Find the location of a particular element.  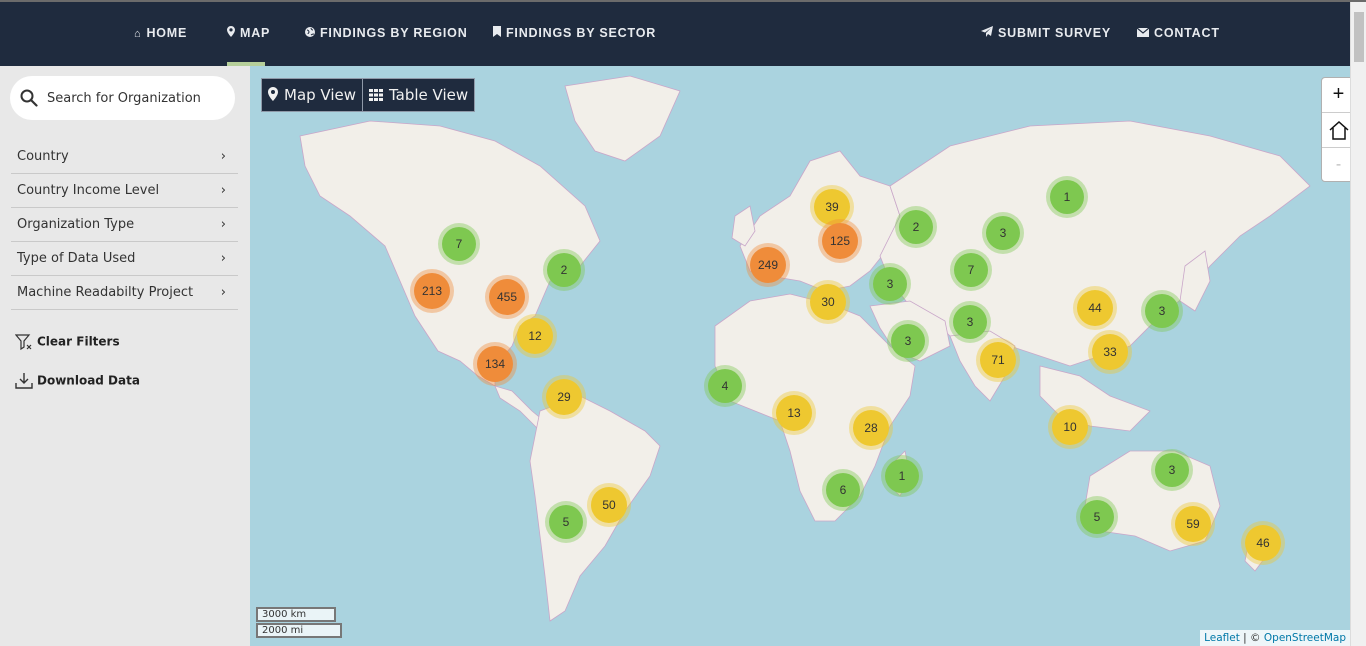

cluster-marker: 10 is located at coordinates (1070, 427).